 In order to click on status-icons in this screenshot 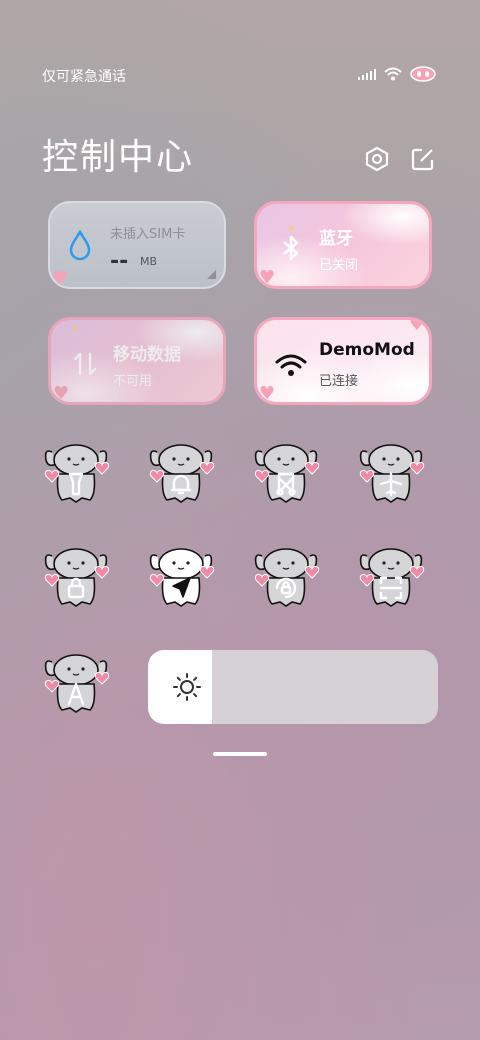, I will do `click(397, 74)`.